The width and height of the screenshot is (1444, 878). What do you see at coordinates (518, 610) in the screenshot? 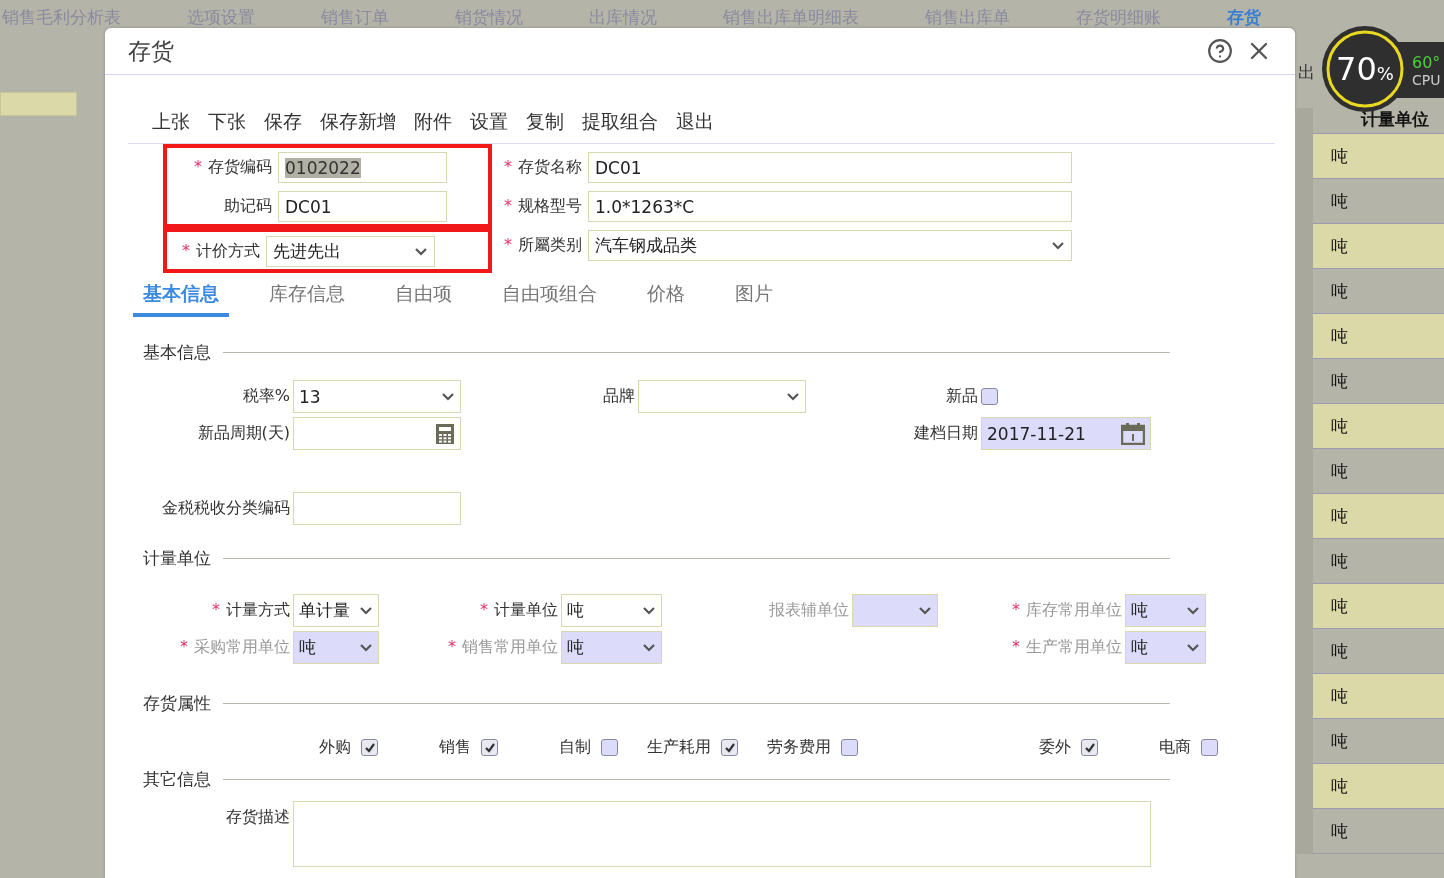
I see `field-label: * 计量单位` at bounding box center [518, 610].